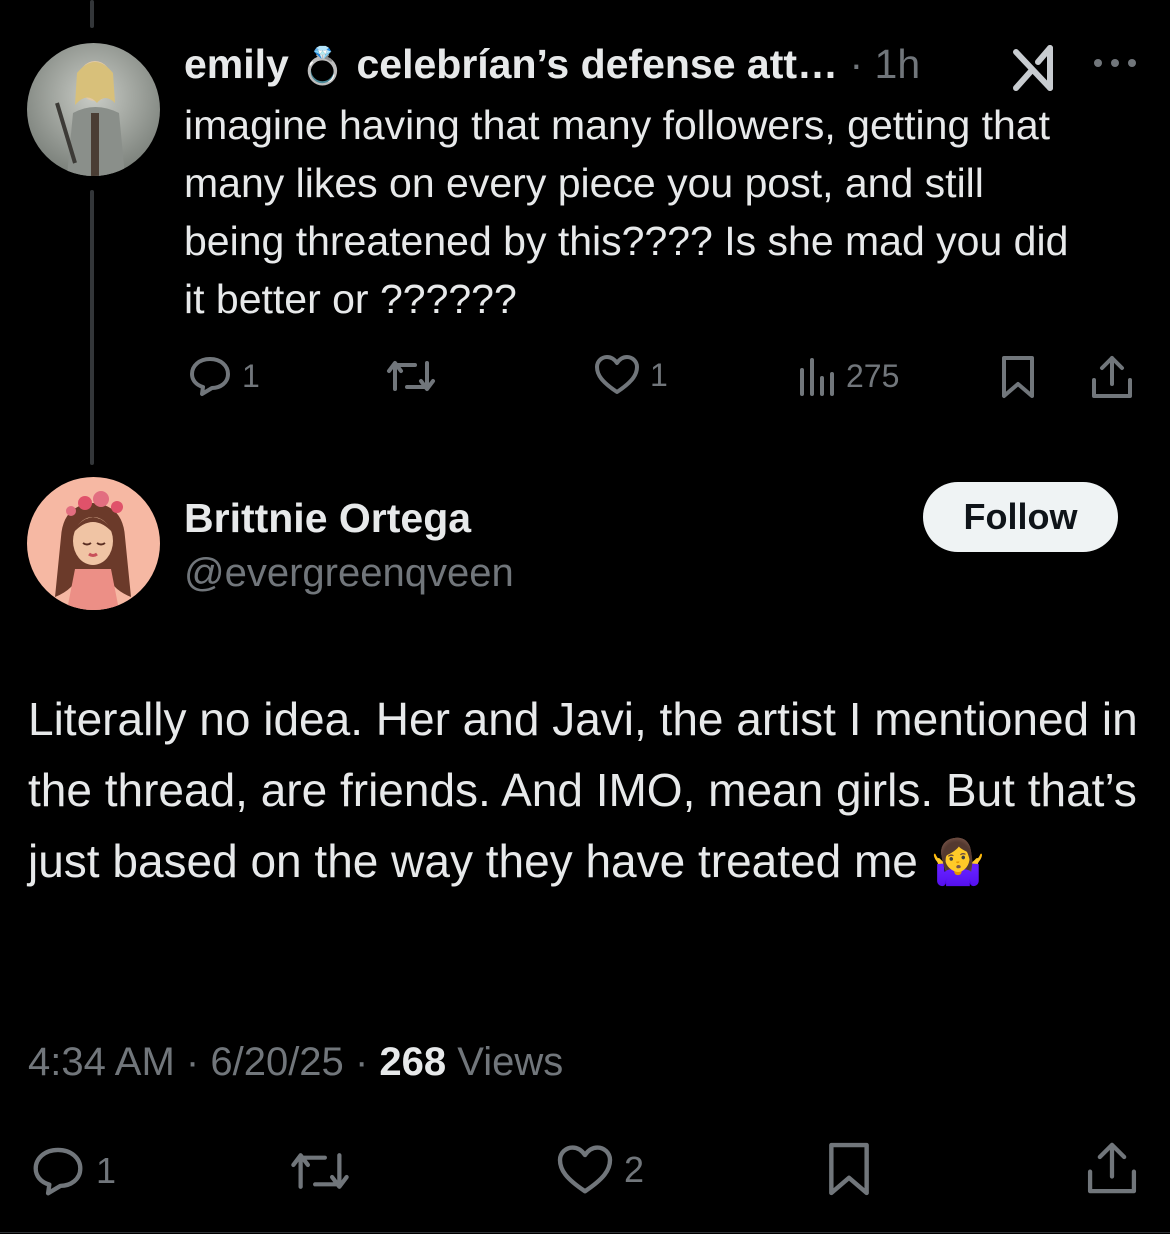  I want to click on main-display-name: Brittnie Ortega, so click(327, 518).